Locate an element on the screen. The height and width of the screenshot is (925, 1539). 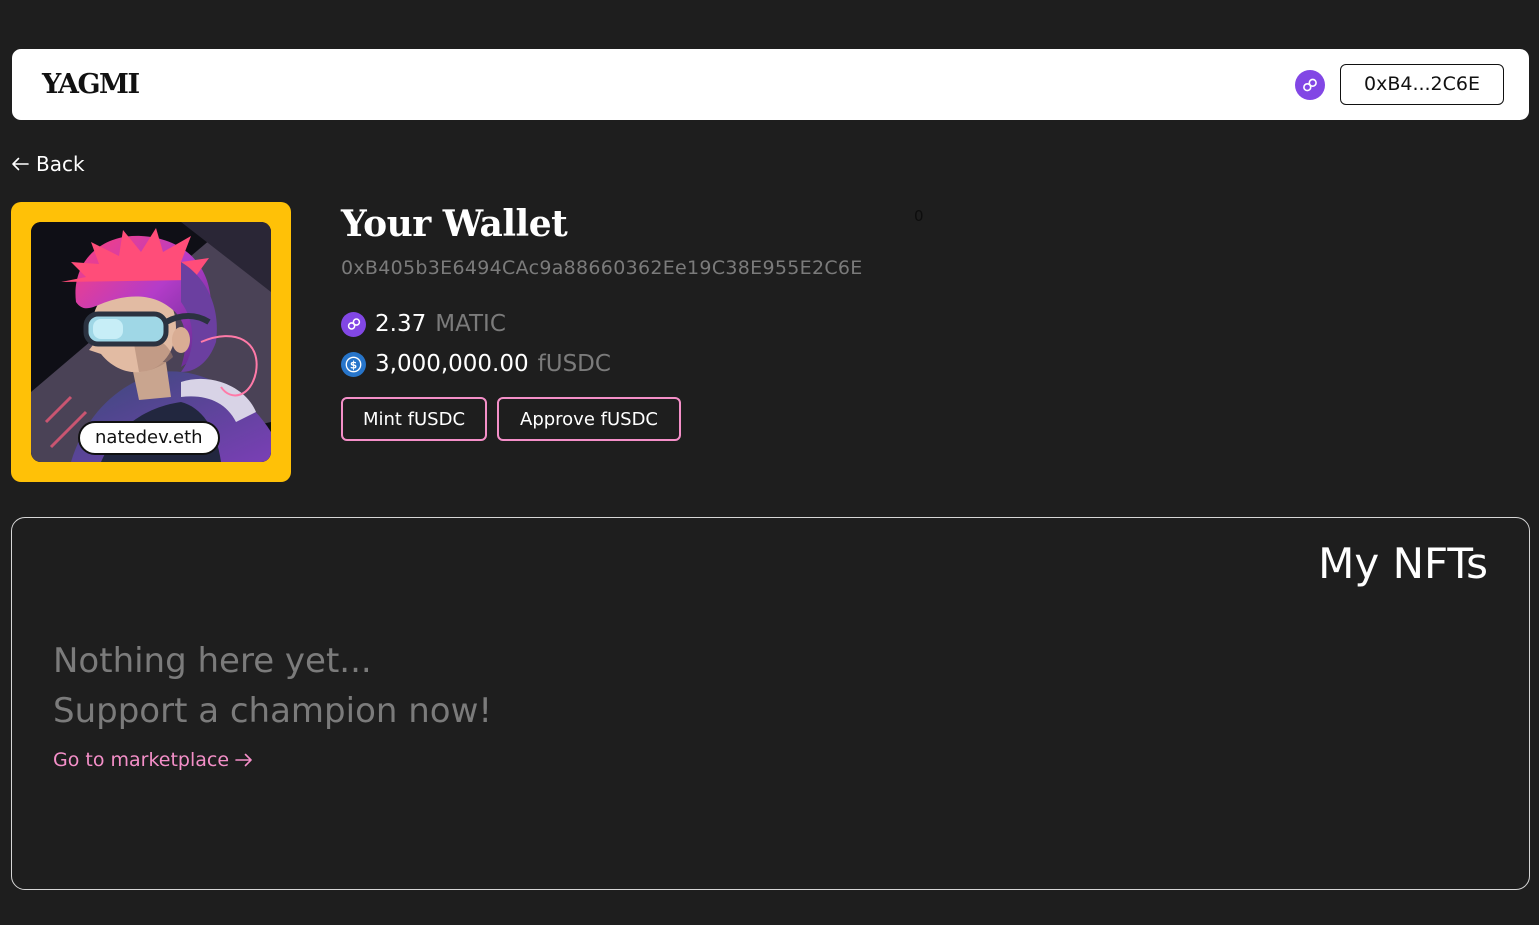
my-nfts-heading: My NFTs is located at coordinates (1403, 563).